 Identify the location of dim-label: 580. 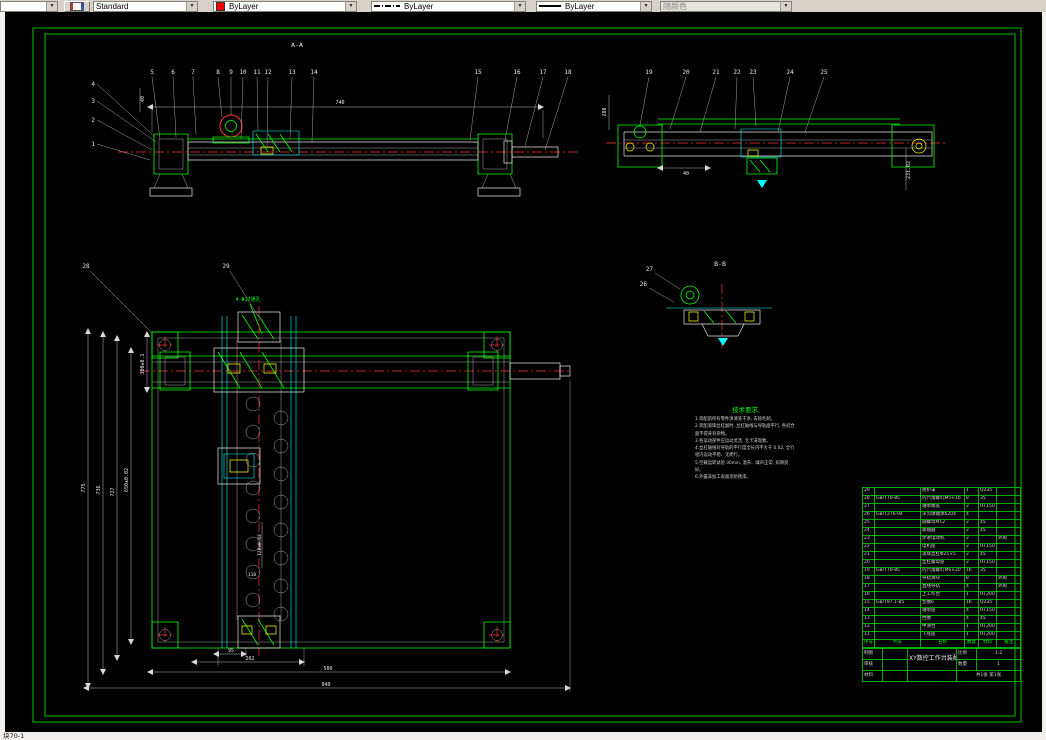
(327, 669).